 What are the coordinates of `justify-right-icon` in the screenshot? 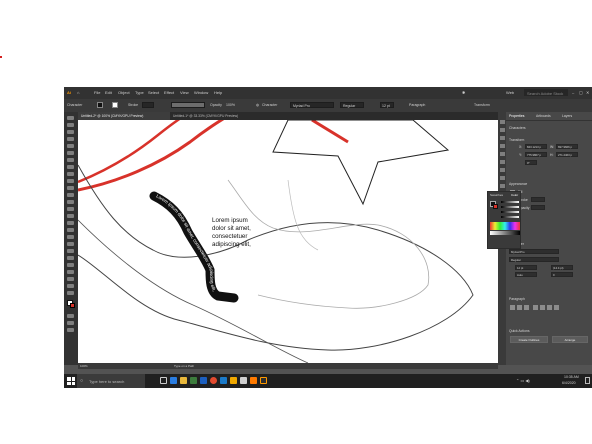 It's located at (549, 307).